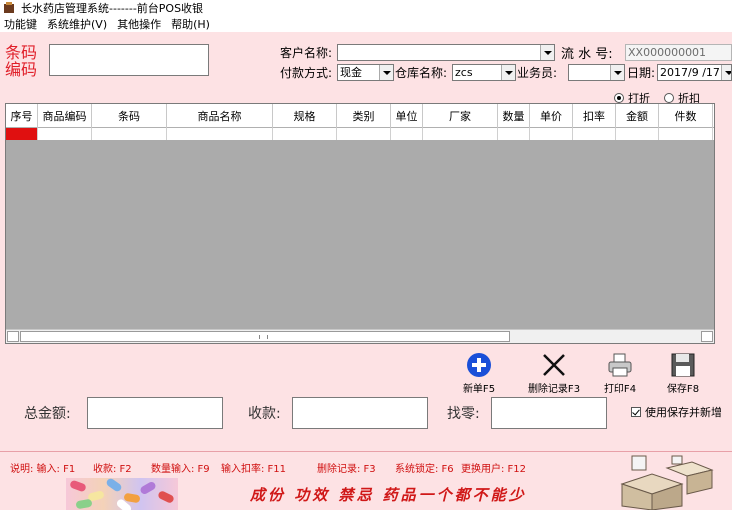 The width and height of the screenshot is (732, 510). What do you see at coordinates (479, 365) in the screenshot?
I see `plus-circle-icon` at bounding box center [479, 365].